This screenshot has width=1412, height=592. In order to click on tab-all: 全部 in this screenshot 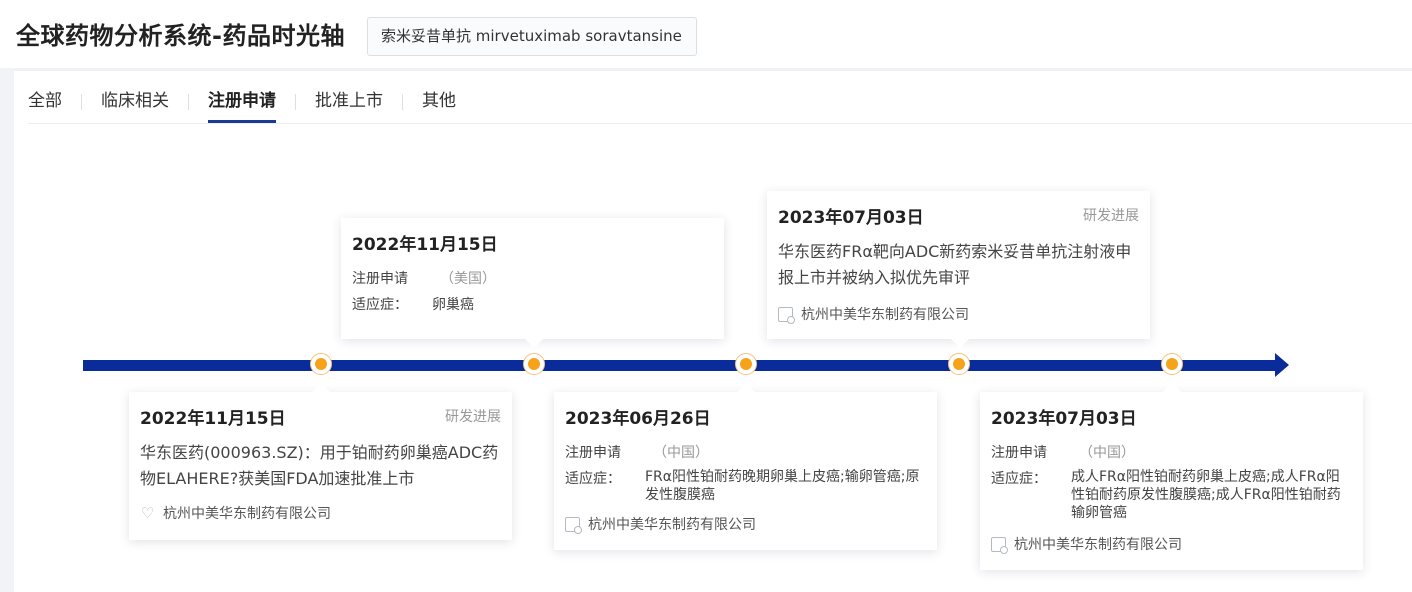, I will do `click(45, 105)`.